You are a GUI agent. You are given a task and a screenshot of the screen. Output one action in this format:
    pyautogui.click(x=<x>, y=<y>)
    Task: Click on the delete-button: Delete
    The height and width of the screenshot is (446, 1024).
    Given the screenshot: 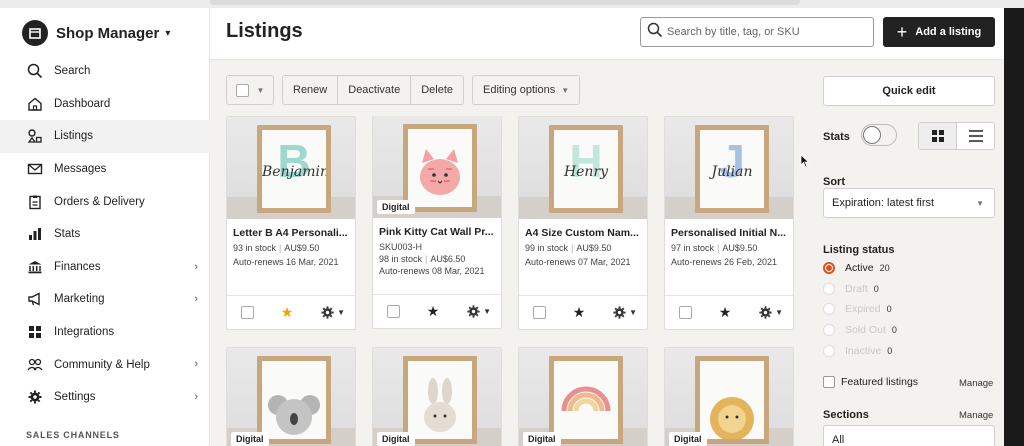 What is the action you would take?
    pyautogui.click(x=437, y=90)
    